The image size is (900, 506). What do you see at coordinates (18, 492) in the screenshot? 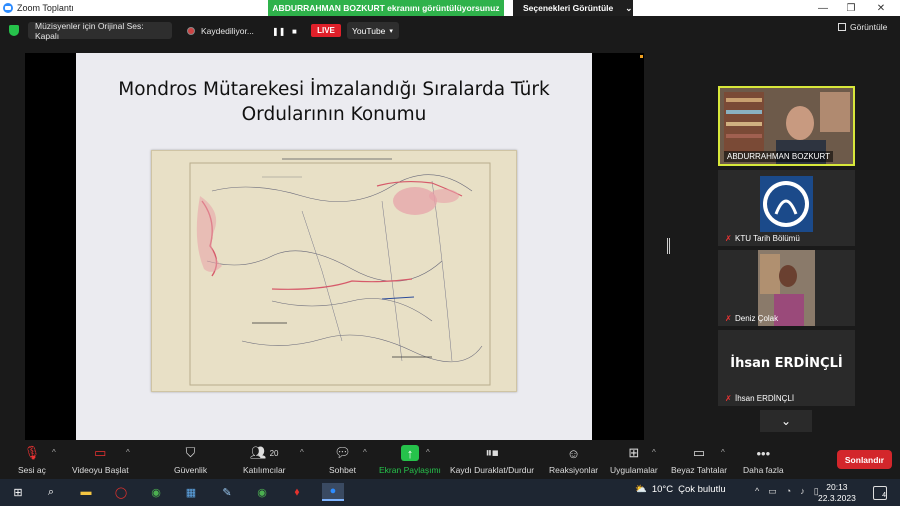
I see `windows-start-icon: ⊞` at bounding box center [18, 492].